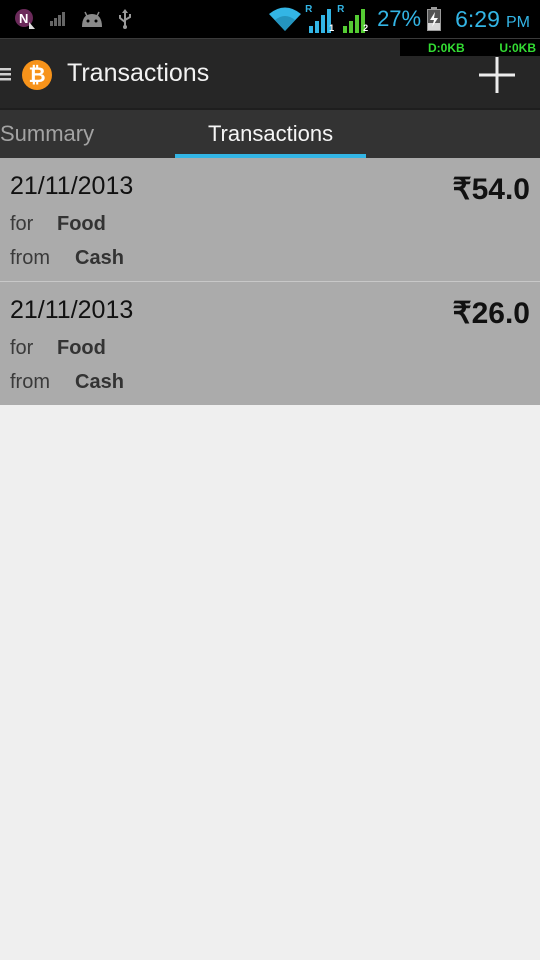 The width and height of the screenshot is (540, 960). Describe the element at coordinates (517, 48) in the screenshot. I see `upload-counter: U:0KB` at that location.